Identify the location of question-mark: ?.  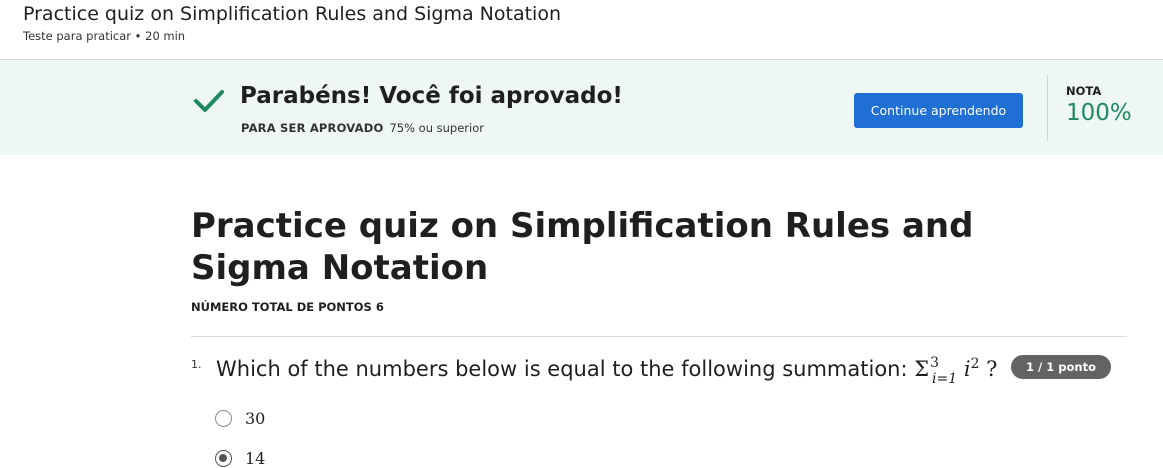
(992, 369).